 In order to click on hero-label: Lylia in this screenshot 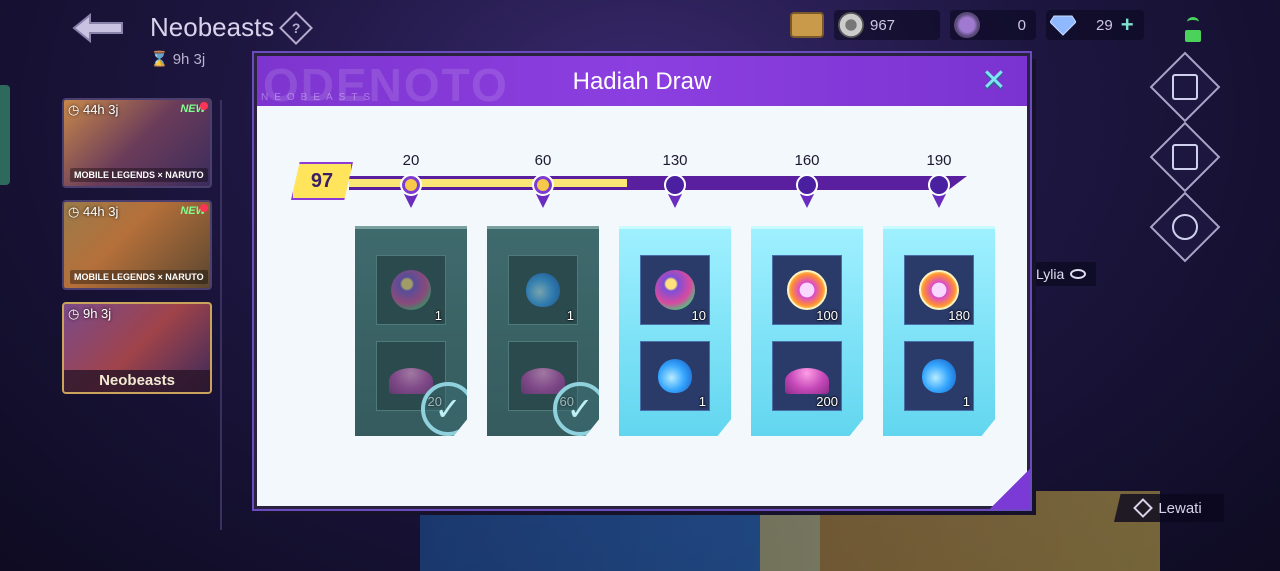, I will do `click(1061, 274)`.